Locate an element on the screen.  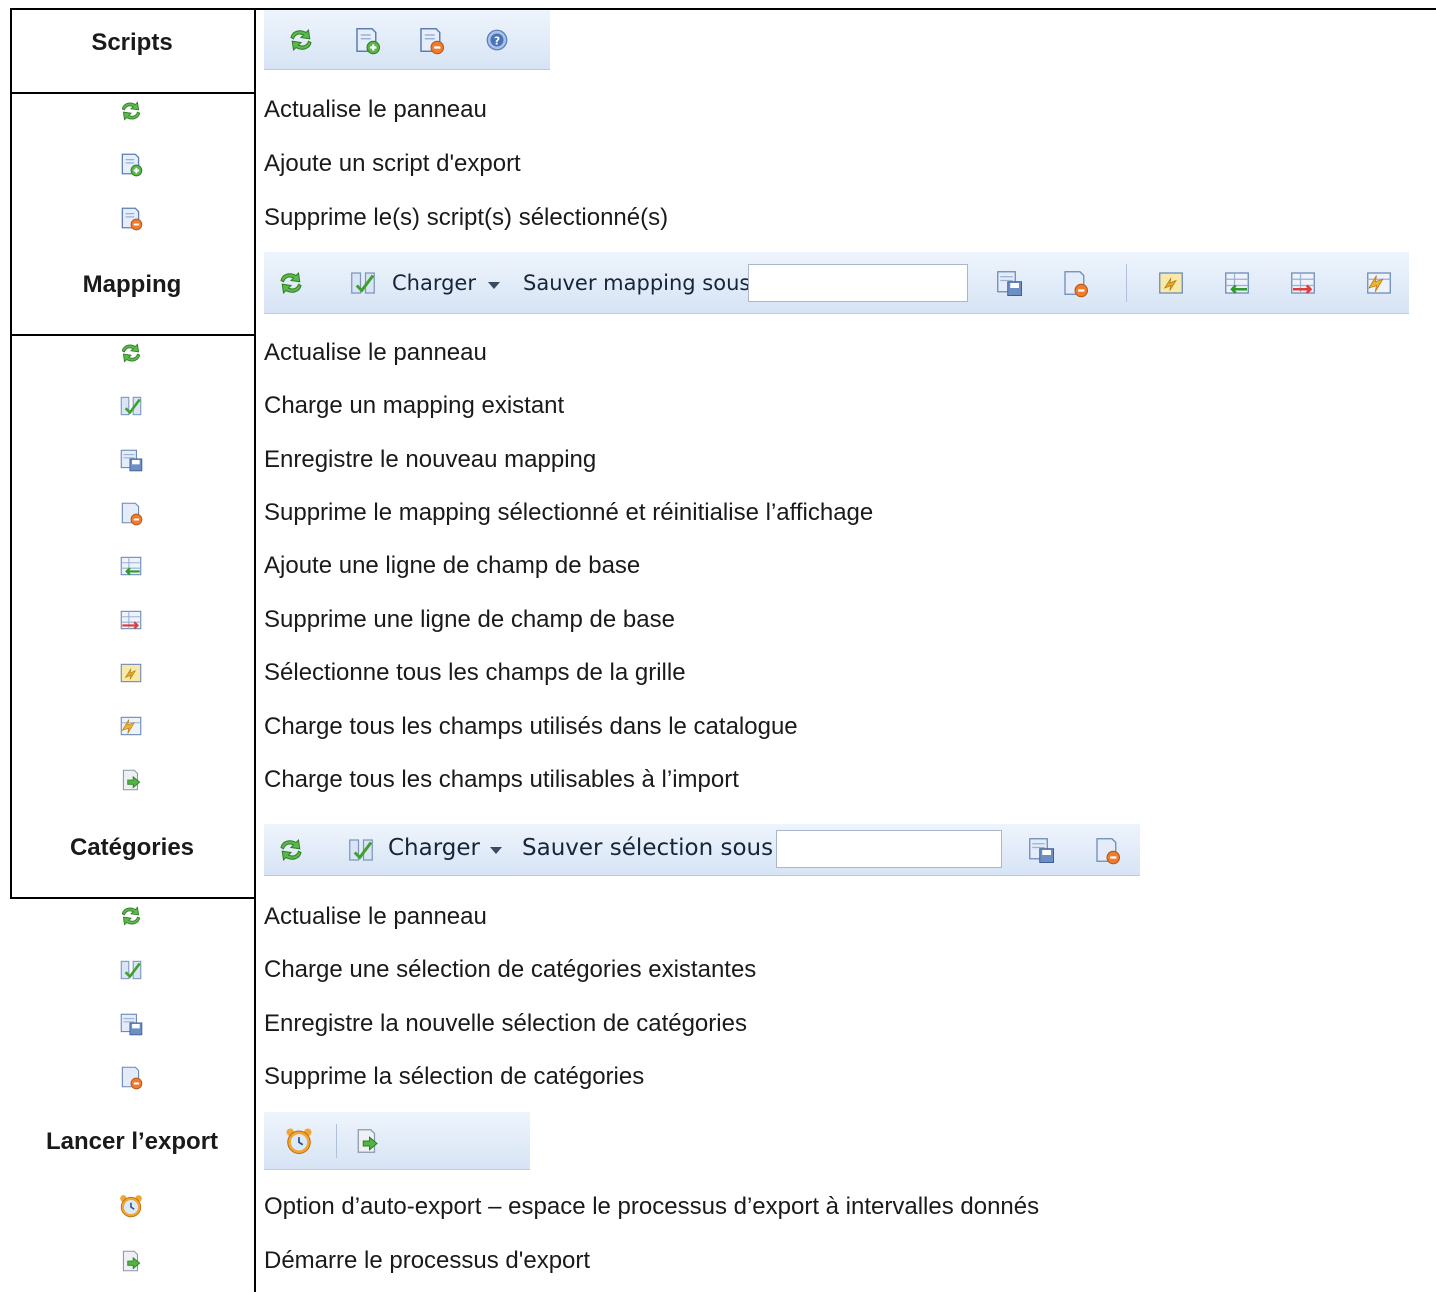
export-desc-2: Démarre le processus d'export is located at coordinates (427, 1260).